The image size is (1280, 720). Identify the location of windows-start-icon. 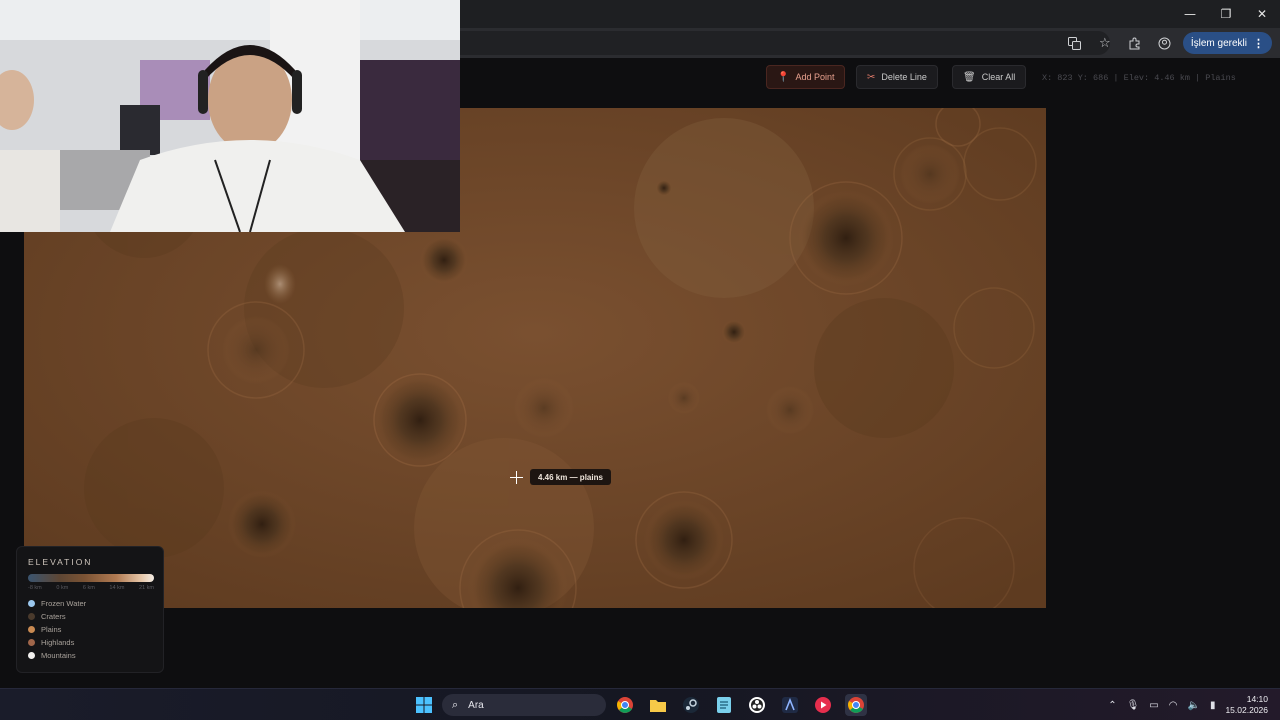
(424, 705).